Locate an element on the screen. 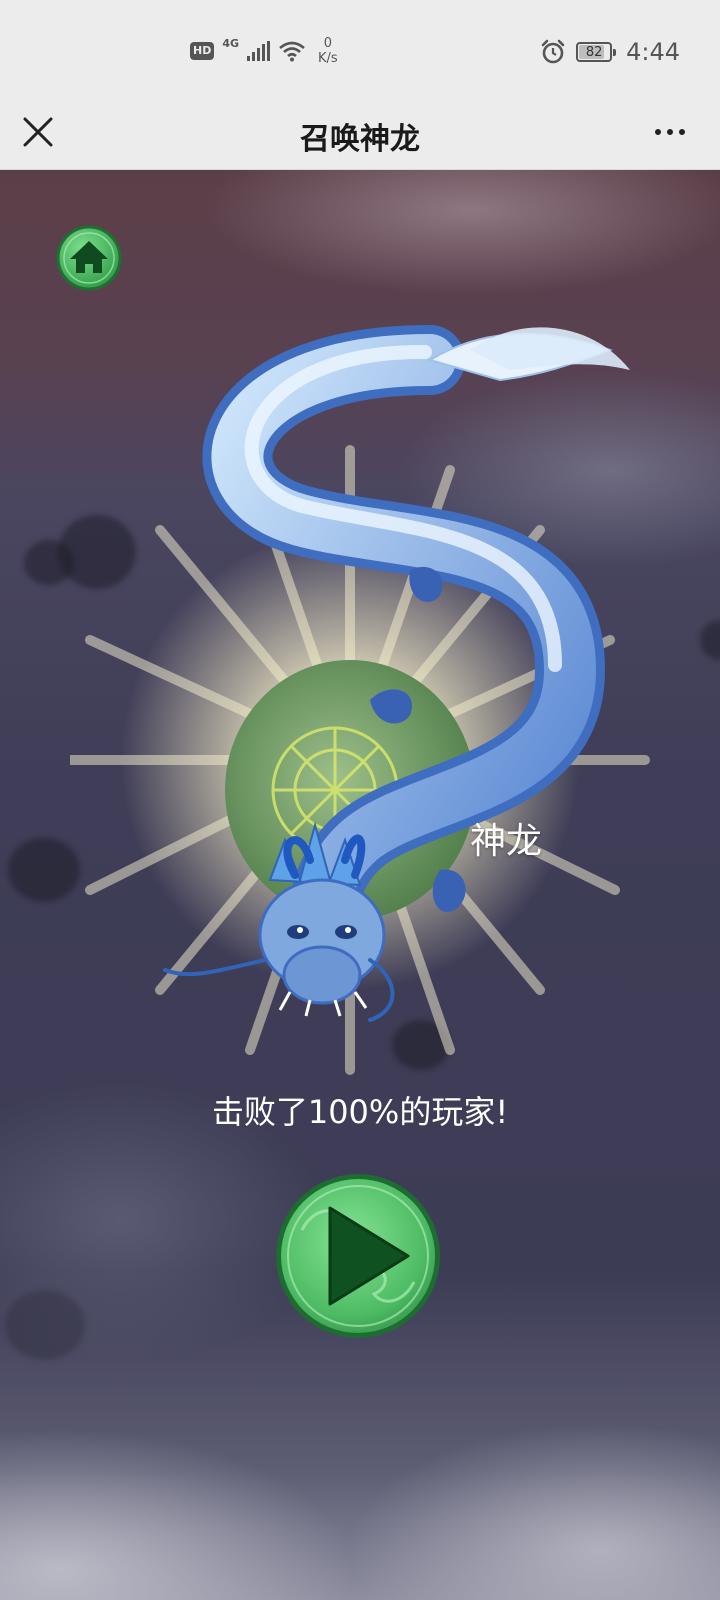 This screenshot has height=1600, width=720. more-button is located at coordinates (670, 132).